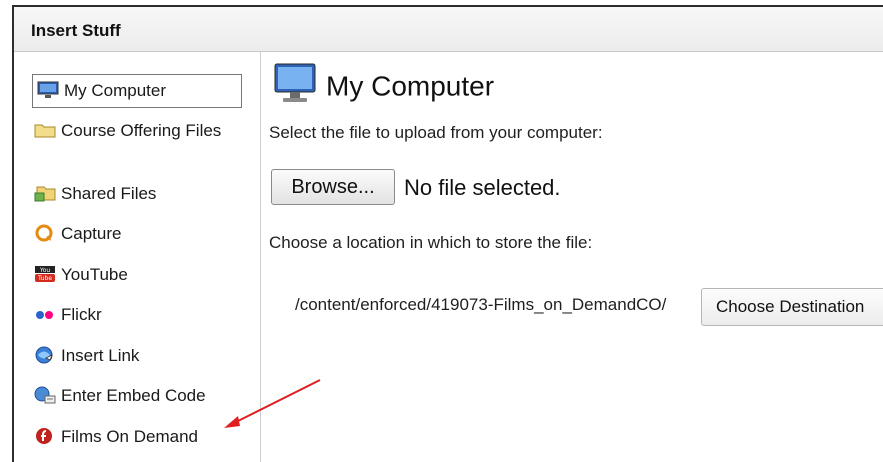  What do you see at coordinates (76, 30) in the screenshot?
I see `dialog-title: Insert Stuff` at bounding box center [76, 30].